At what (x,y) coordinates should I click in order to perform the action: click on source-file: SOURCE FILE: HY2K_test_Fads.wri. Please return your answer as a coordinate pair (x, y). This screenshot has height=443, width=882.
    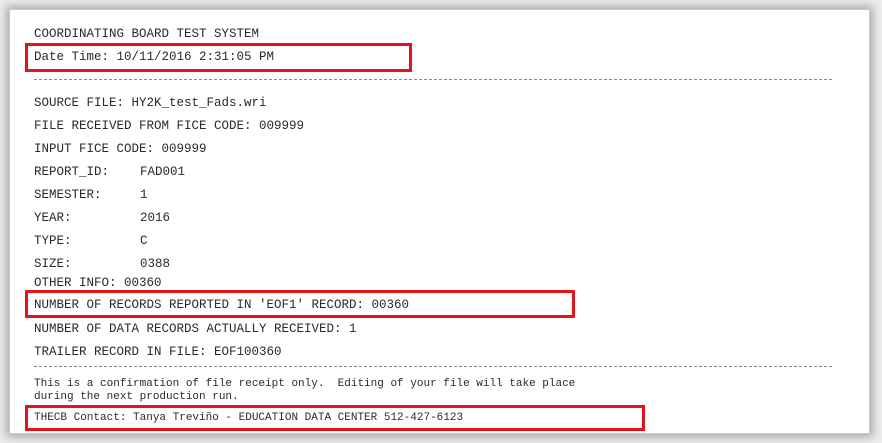
    Looking at the image, I should click on (150, 103).